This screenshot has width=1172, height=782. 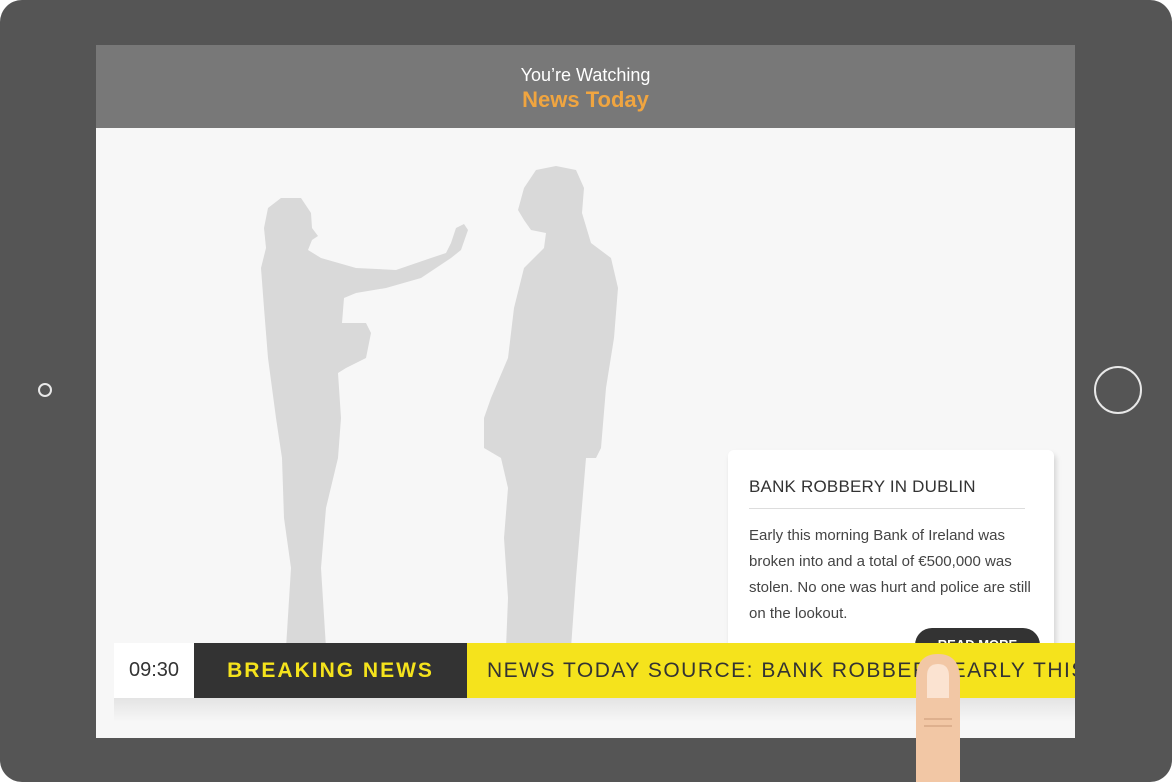 What do you see at coordinates (585, 86) in the screenshot?
I see `header-bar: You’re Watching News Today` at bounding box center [585, 86].